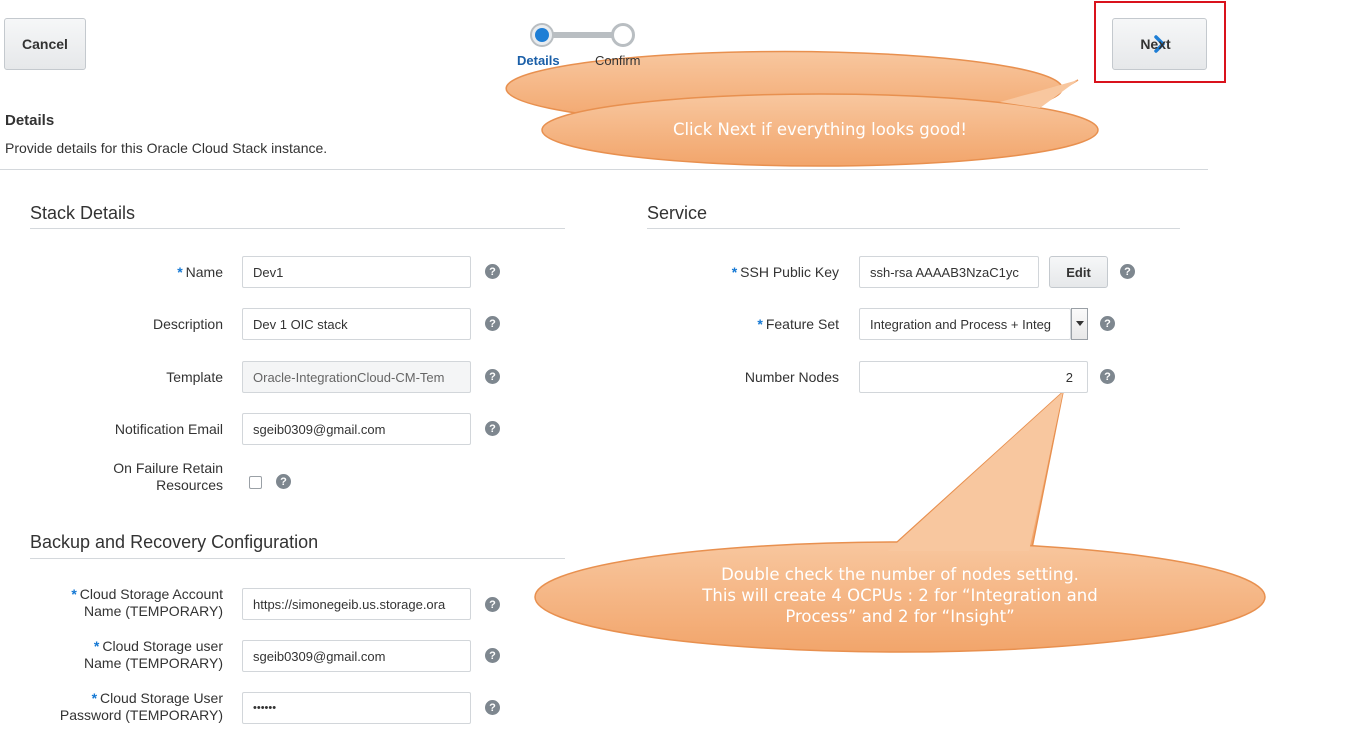 This screenshot has width=1352, height=735. What do you see at coordinates (538, 60) in the screenshot?
I see `train-label-details: Details` at bounding box center [538, 60].